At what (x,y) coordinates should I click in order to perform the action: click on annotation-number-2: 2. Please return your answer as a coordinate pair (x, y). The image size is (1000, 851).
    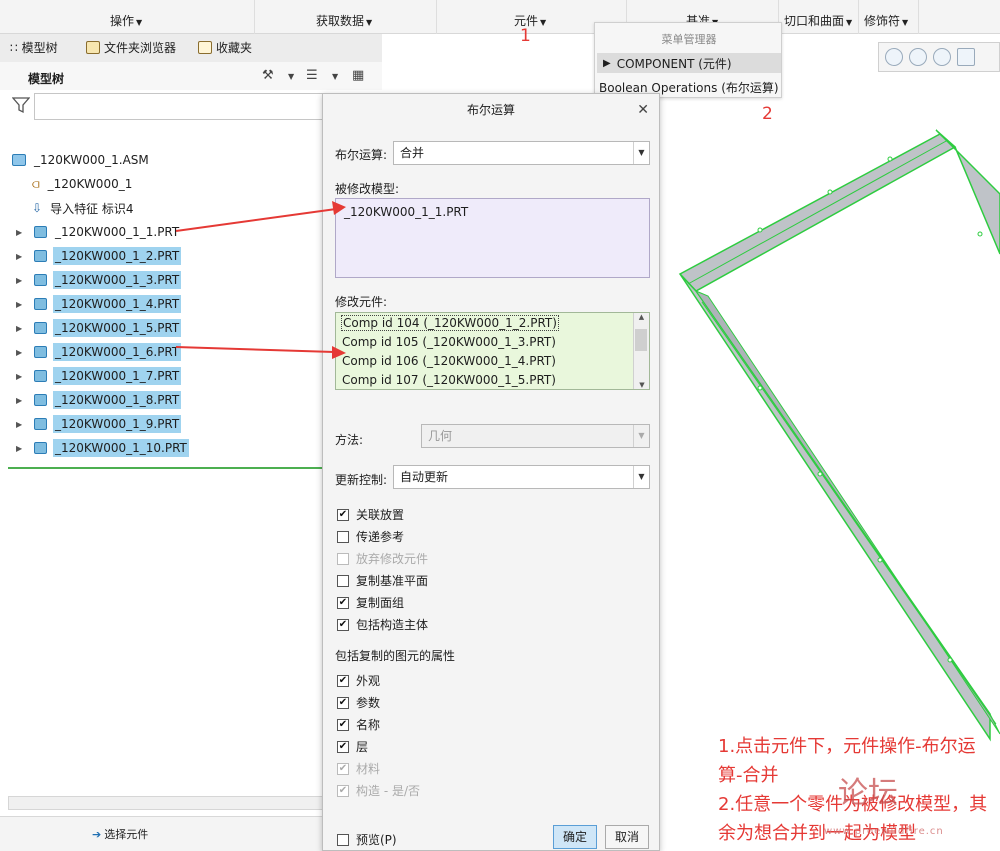
    Looking at the image, I should click on (767, 114).